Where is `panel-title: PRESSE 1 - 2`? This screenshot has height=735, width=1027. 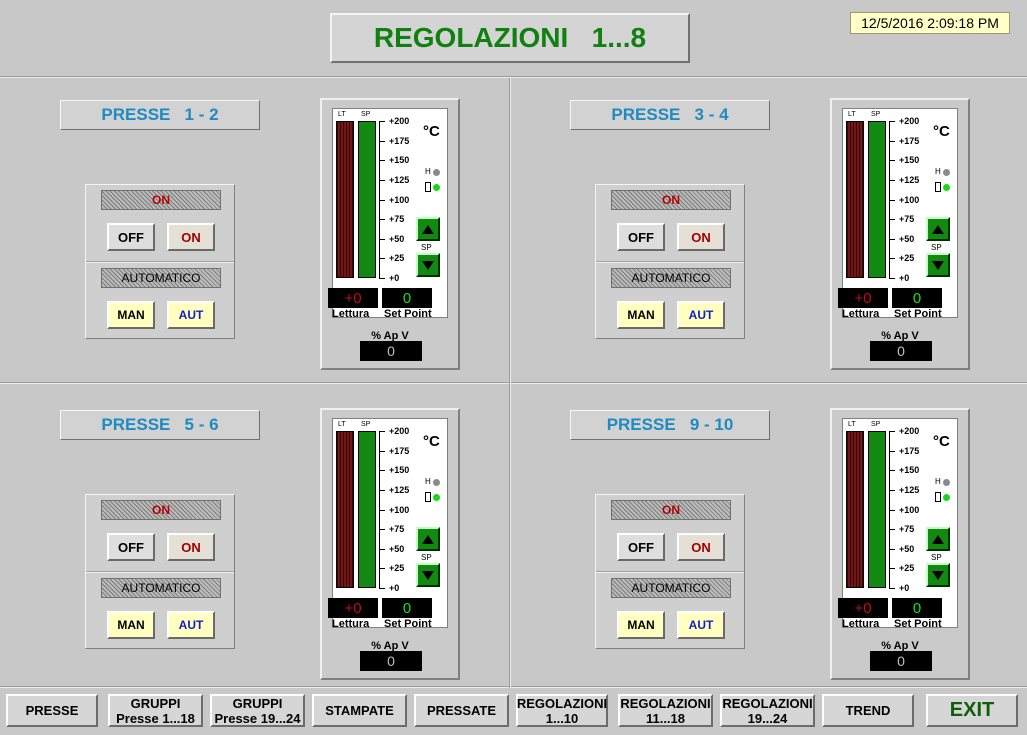 panel-title: PRESSE 1 - 2 is located at coordinates (160, 115).